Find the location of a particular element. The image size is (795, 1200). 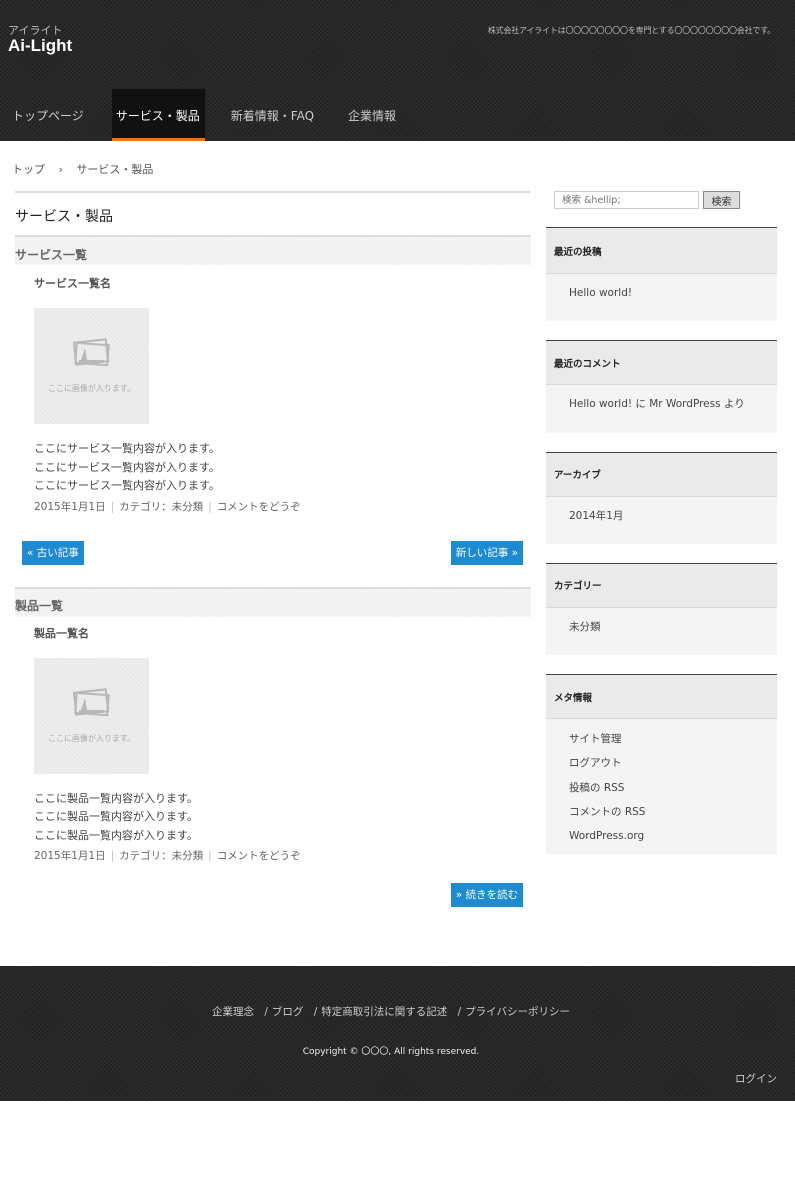

widget-title: 最近のコメント is located at coordinates (661, 363).